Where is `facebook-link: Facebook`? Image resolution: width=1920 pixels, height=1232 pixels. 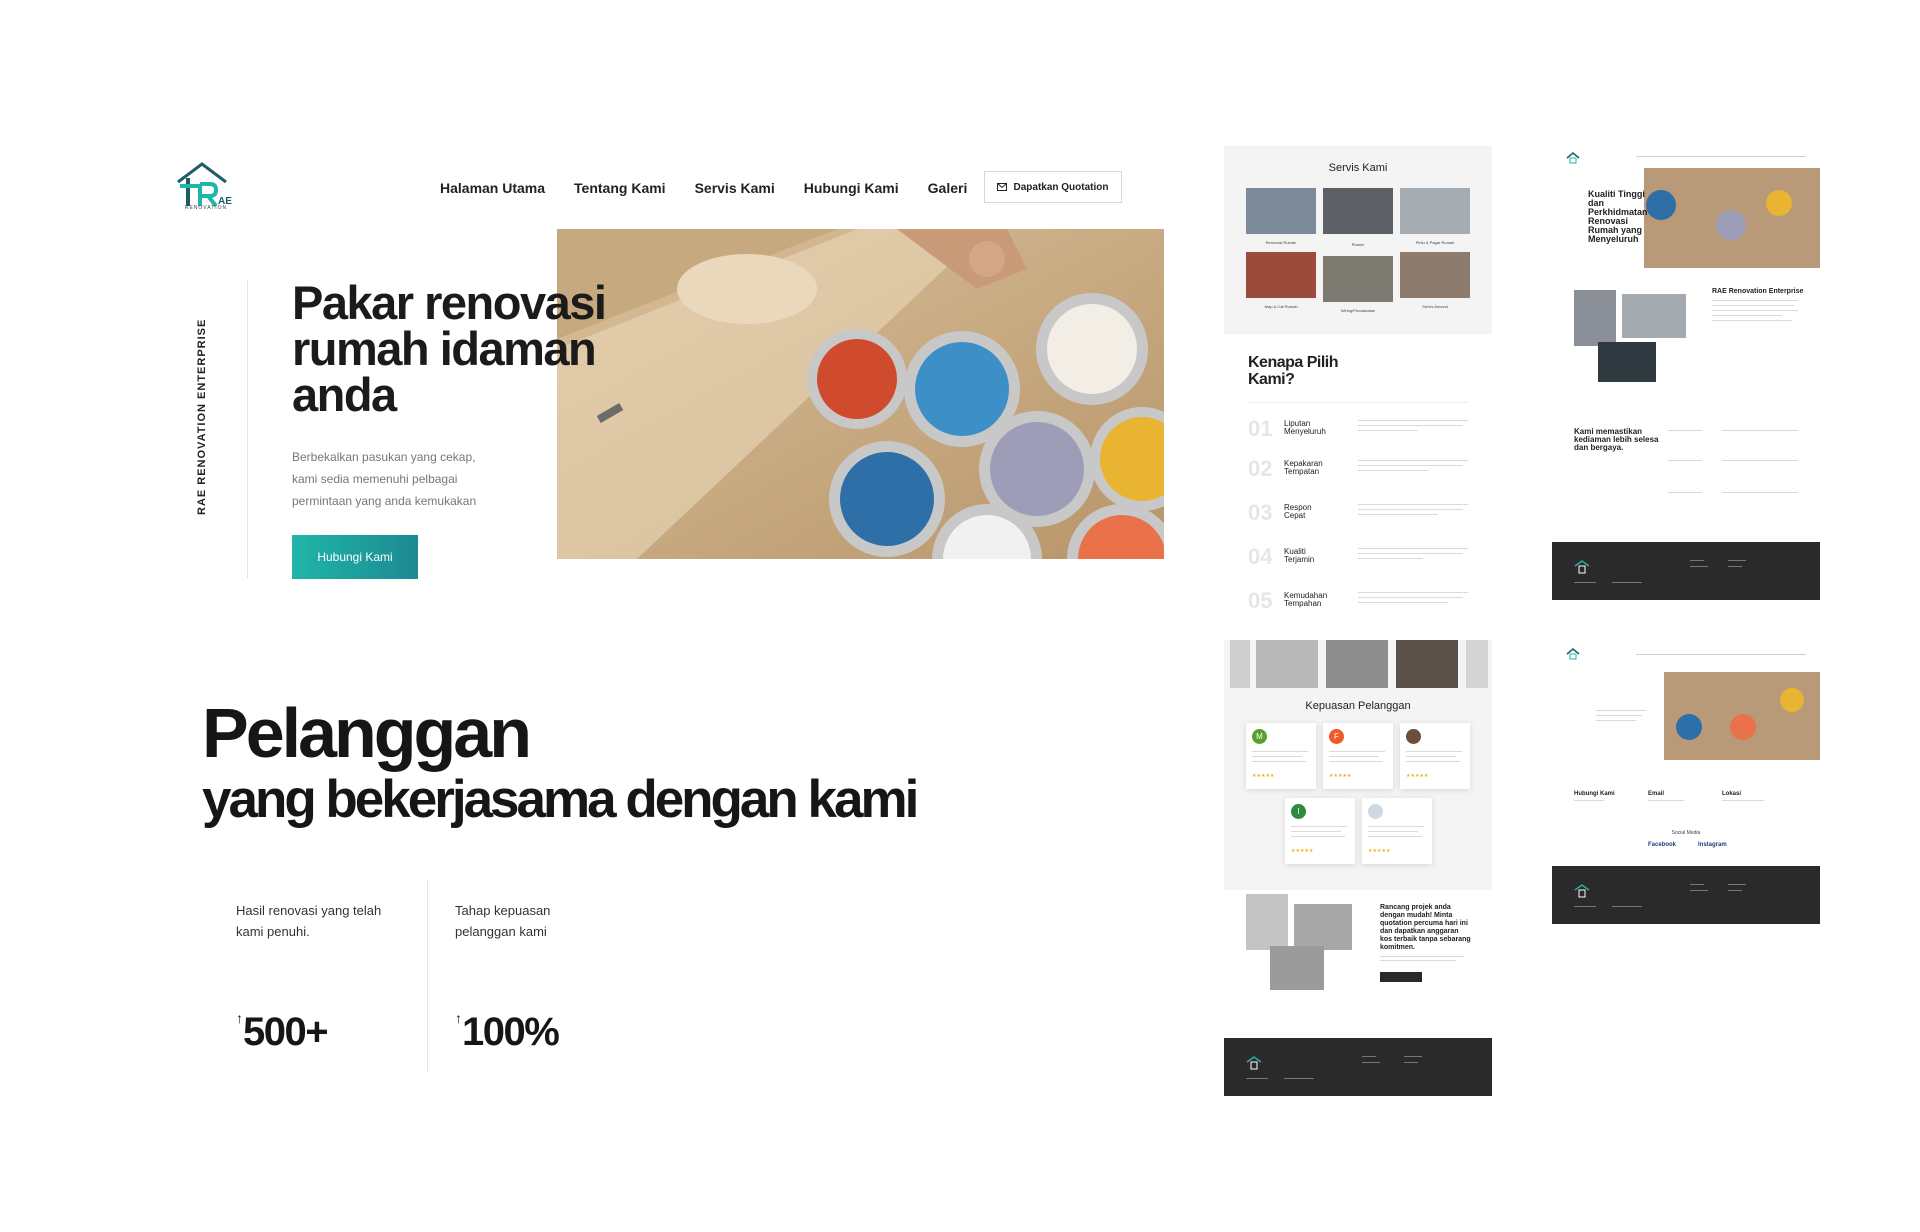 facebook-link: Facebook is located at coordinates (1662, 845).